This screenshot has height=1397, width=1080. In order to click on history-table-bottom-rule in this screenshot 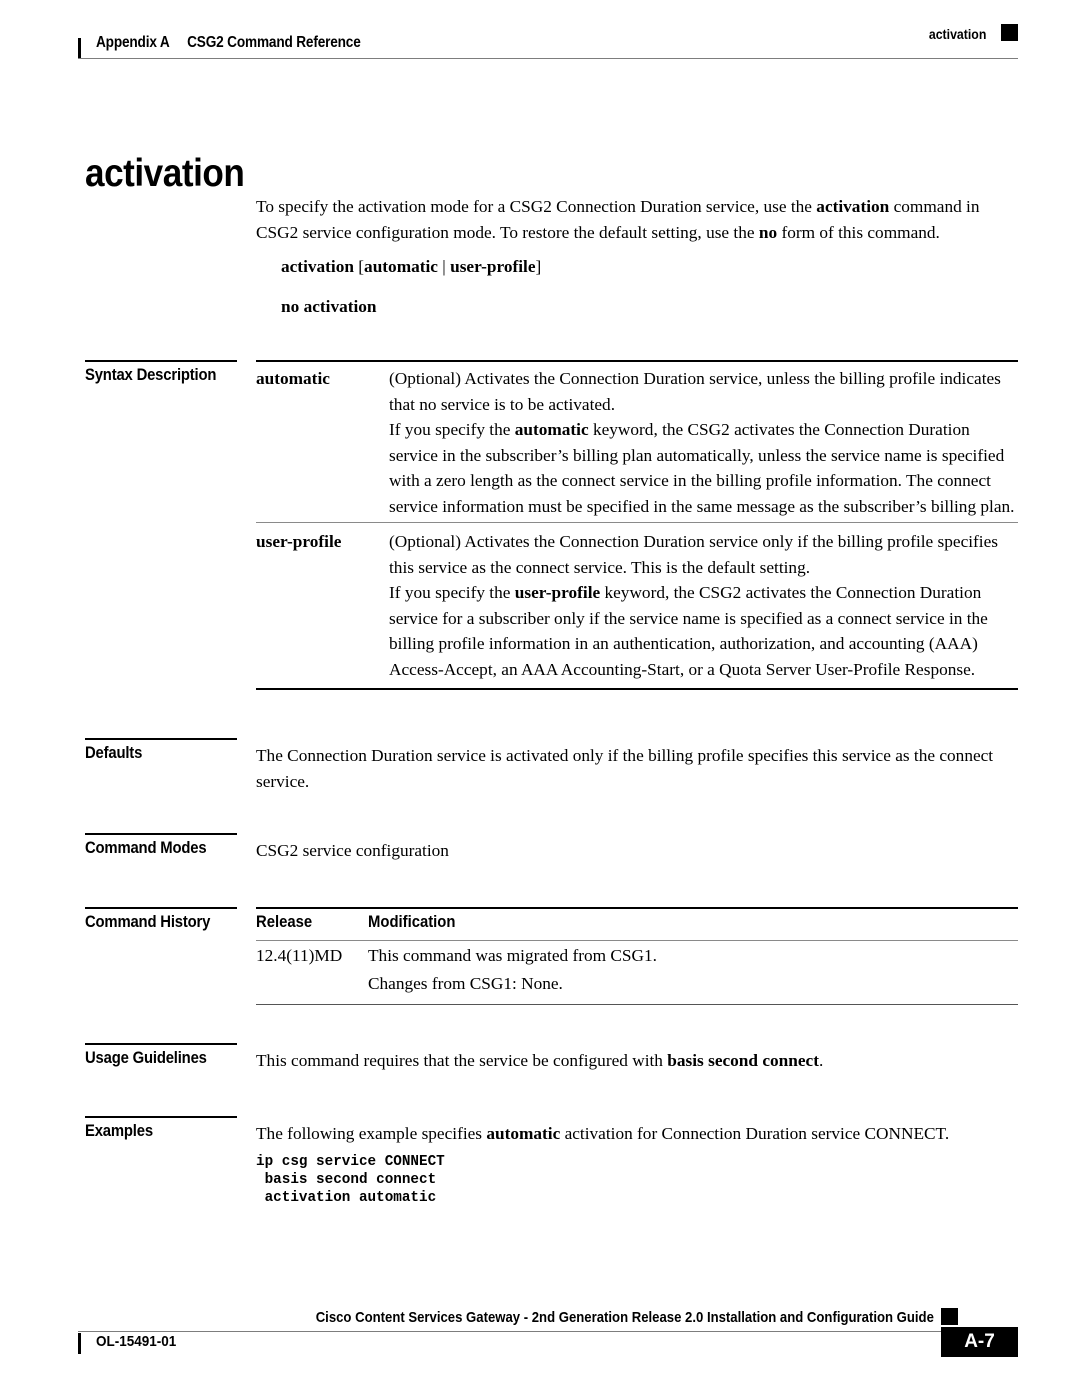, I will do `click(637, 1004)`.